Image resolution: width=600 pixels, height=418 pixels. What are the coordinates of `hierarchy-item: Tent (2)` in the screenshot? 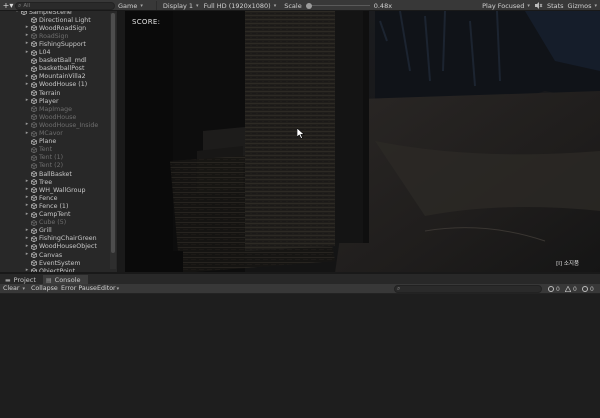 It's located at (57, 166).